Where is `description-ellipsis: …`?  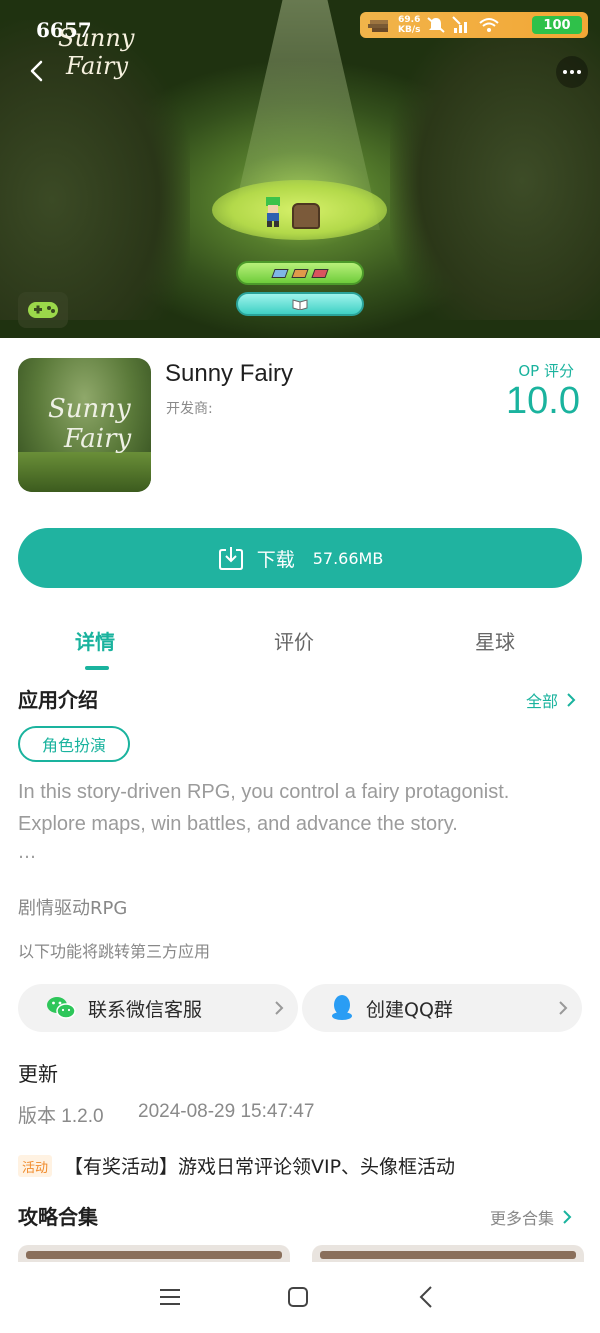 description-ellipsis: … is located at coordinates (27, 852).